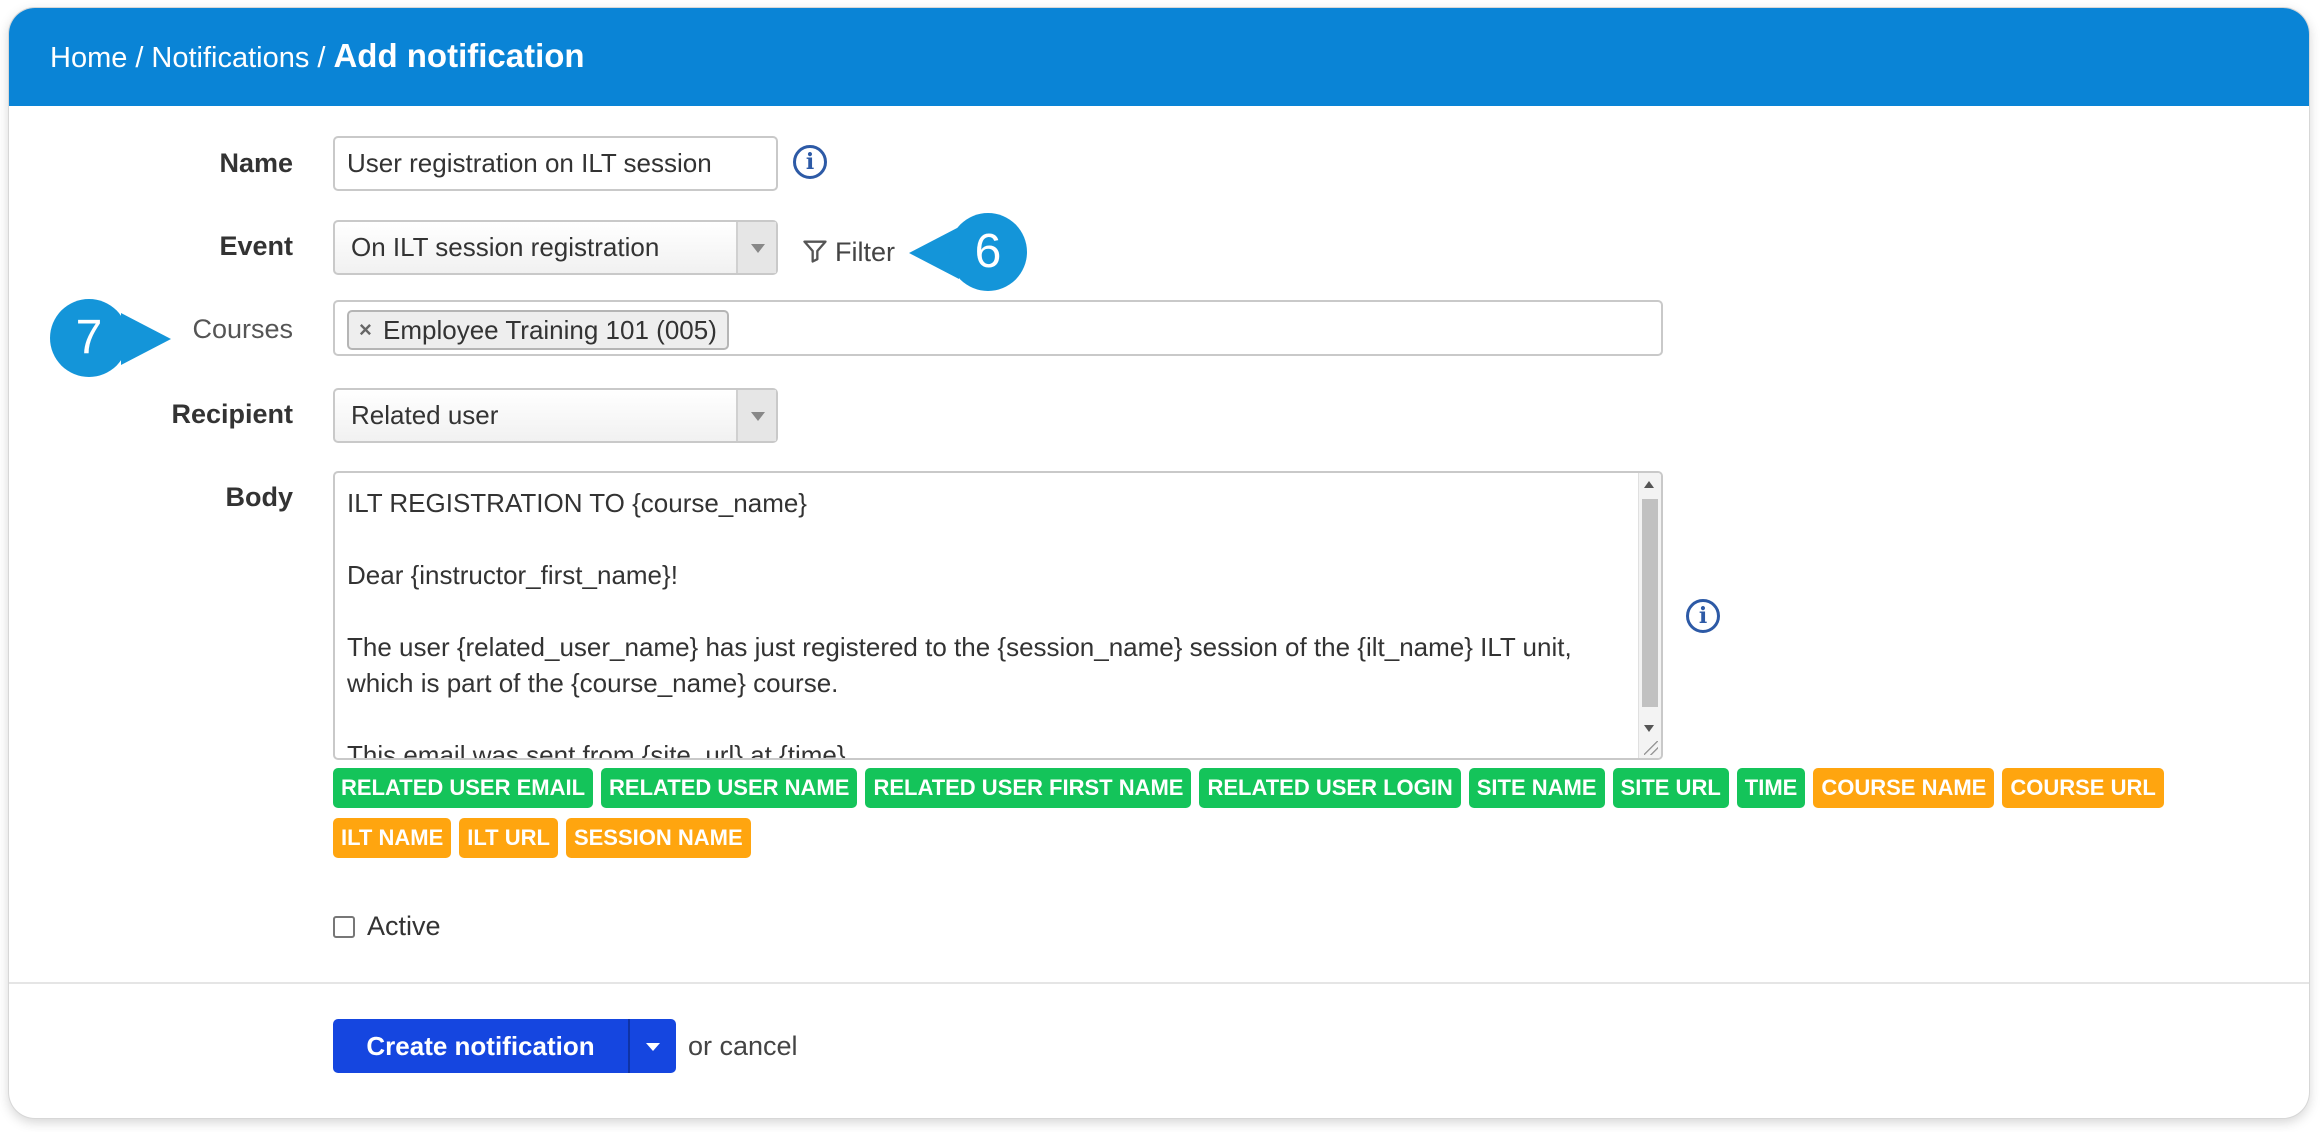  I want to click on placeholder-related-user-first-name: RELATED USER FIRST NAME, so click(1028, 788).